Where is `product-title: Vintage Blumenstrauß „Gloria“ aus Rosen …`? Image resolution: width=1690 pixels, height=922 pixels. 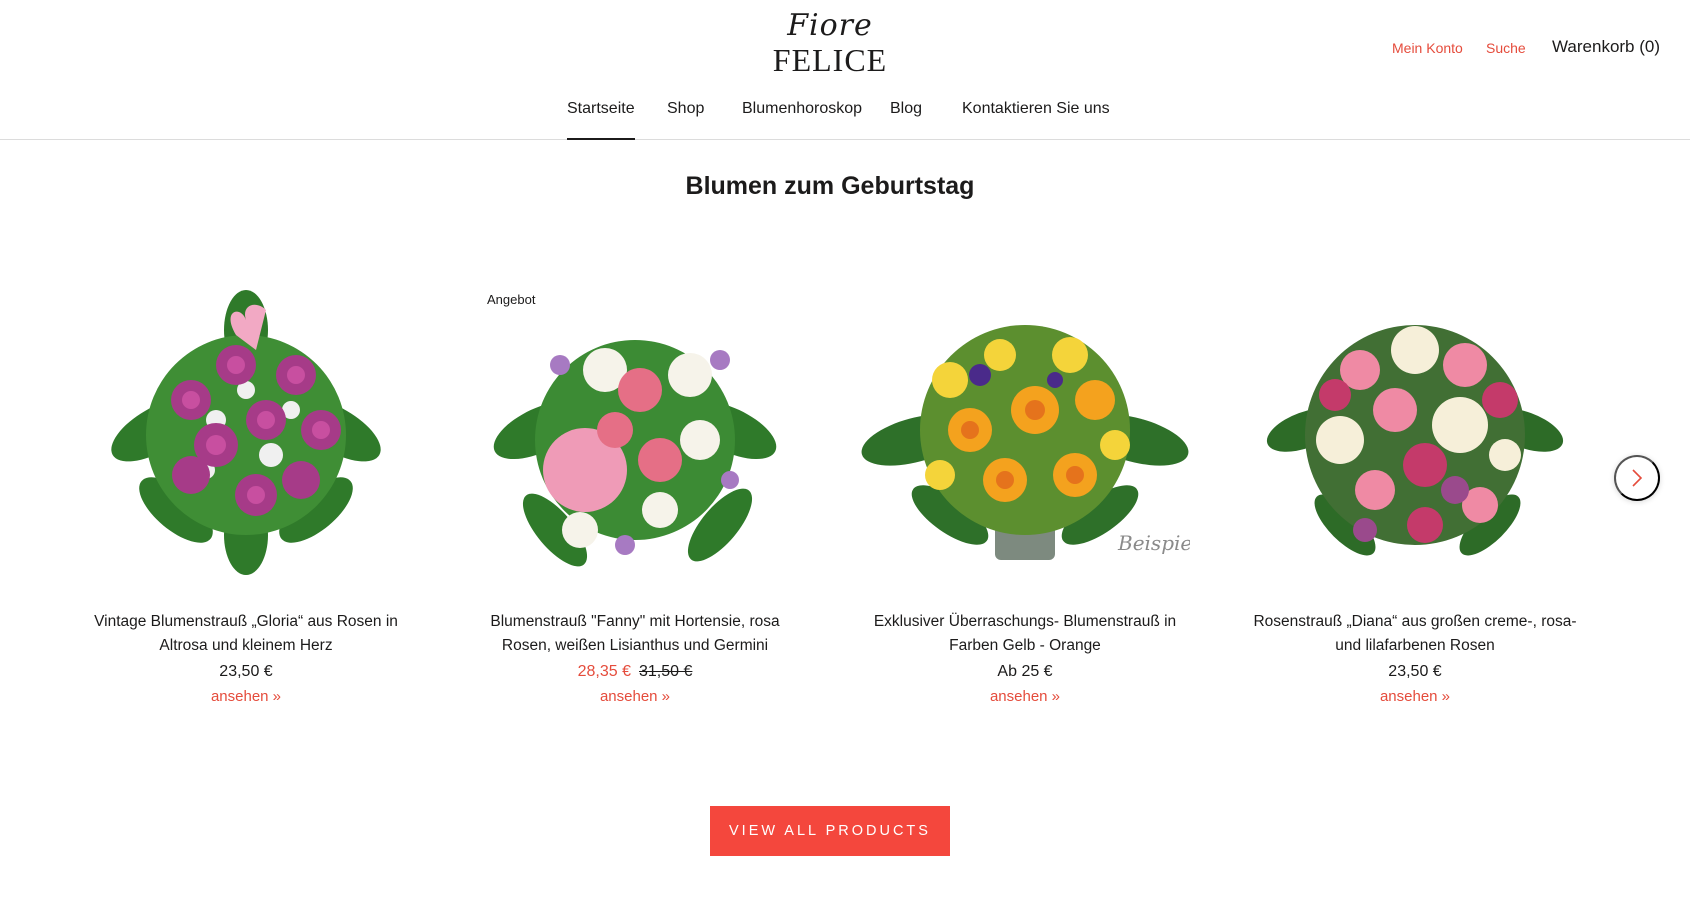
product-title: Vintage Blumenstrauß „Gloria“ aus Rosen … is located at coordinates (246, 634).